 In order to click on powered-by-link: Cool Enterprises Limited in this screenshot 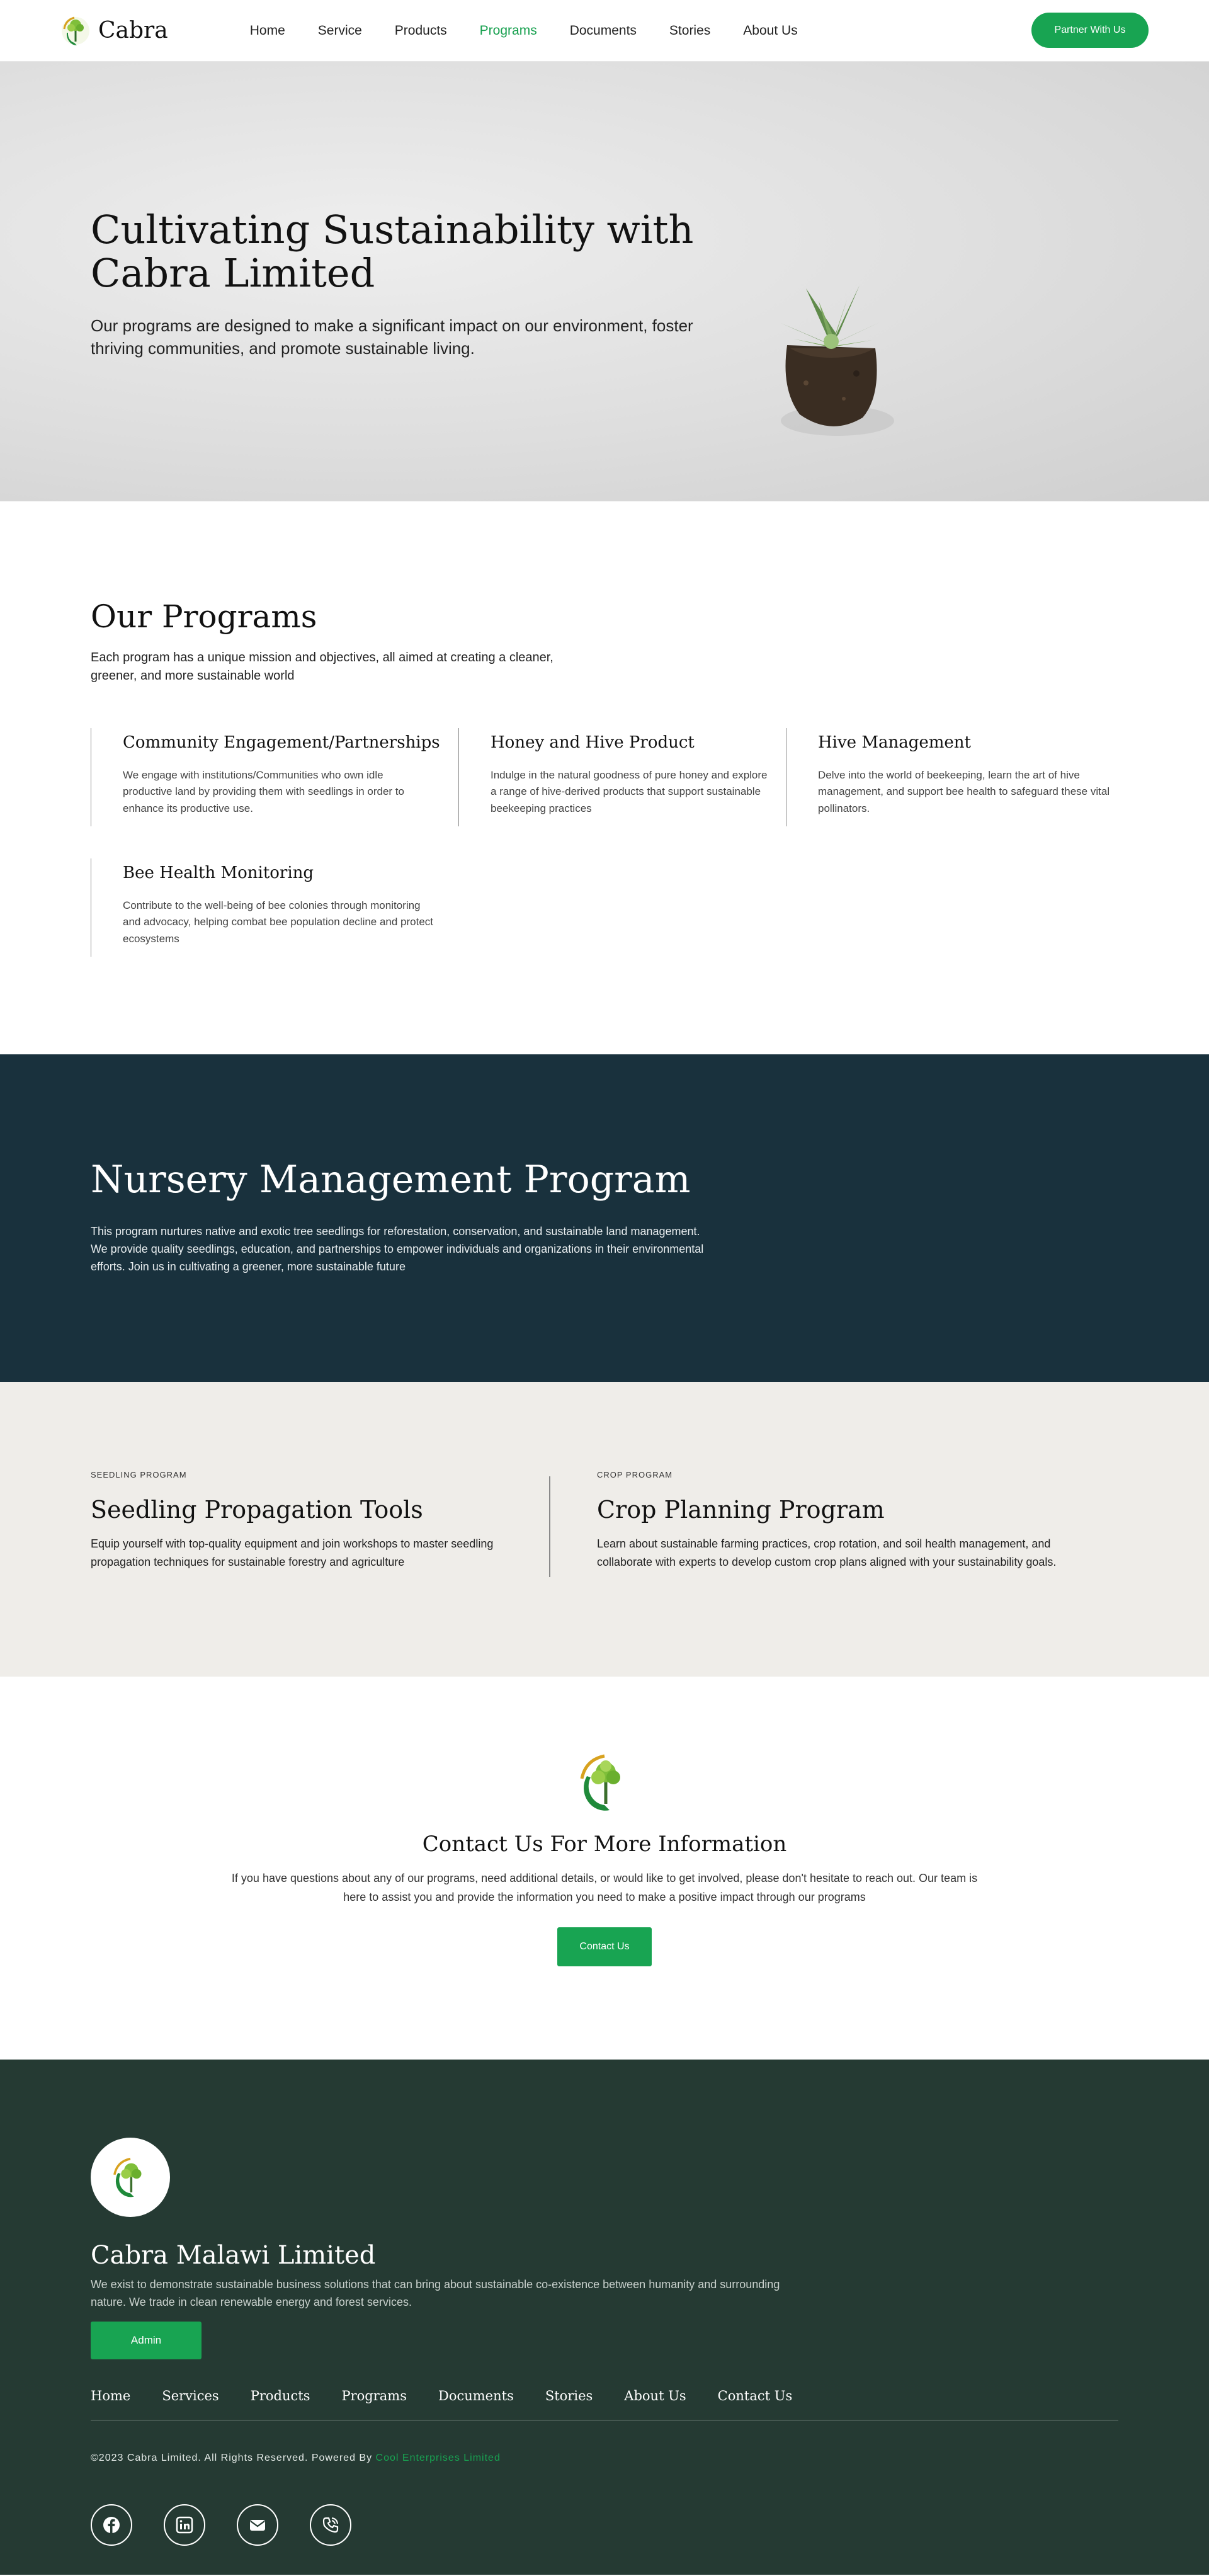, I will do `click(438, 2458)`.